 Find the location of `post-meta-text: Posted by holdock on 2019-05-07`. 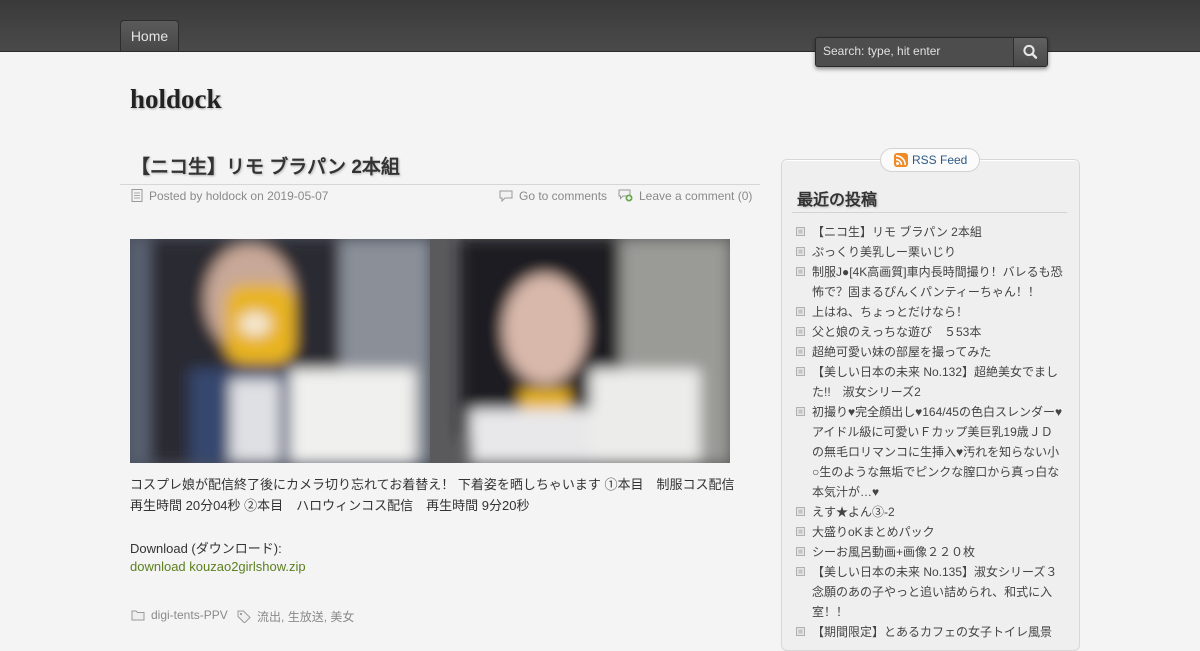

post-meta-text: Posted by holdock on 2019-05-07 is located at coordinates (239, 196).